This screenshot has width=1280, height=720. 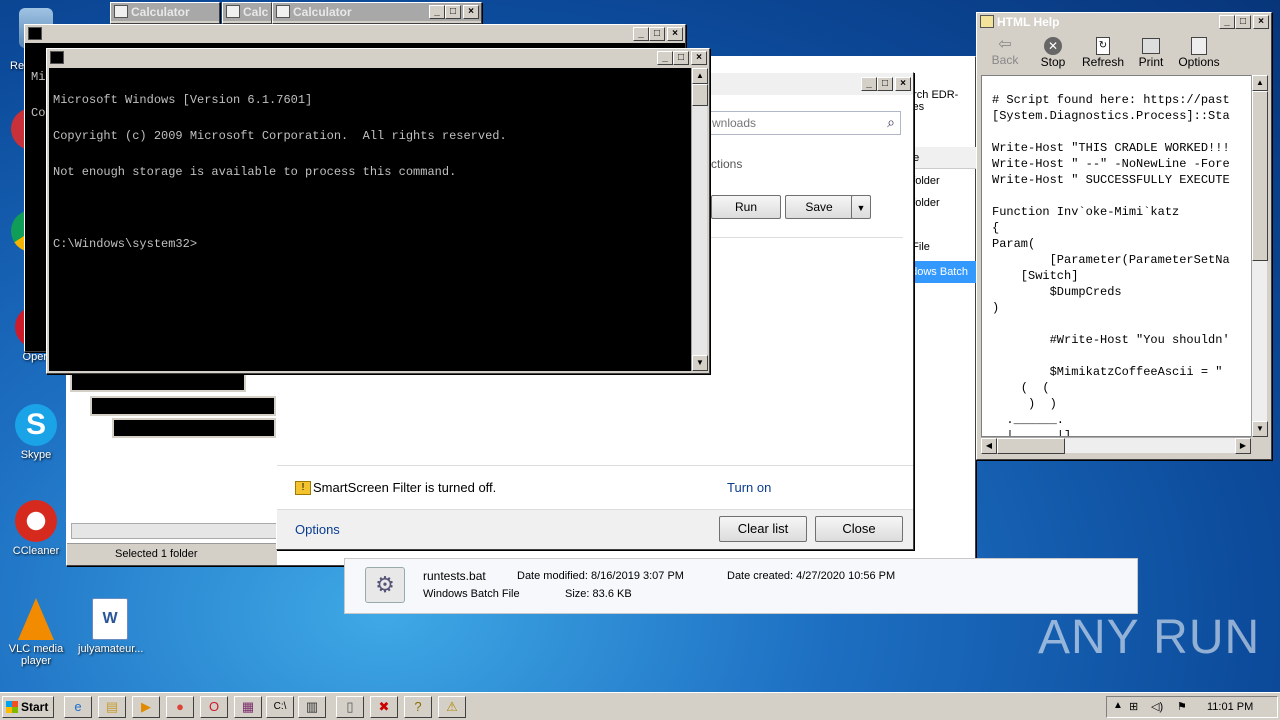 What do you see at coordinates (176, 531) in the screenshot?
I see `explorer-hscrollbar` at bounding box center [176, 531].